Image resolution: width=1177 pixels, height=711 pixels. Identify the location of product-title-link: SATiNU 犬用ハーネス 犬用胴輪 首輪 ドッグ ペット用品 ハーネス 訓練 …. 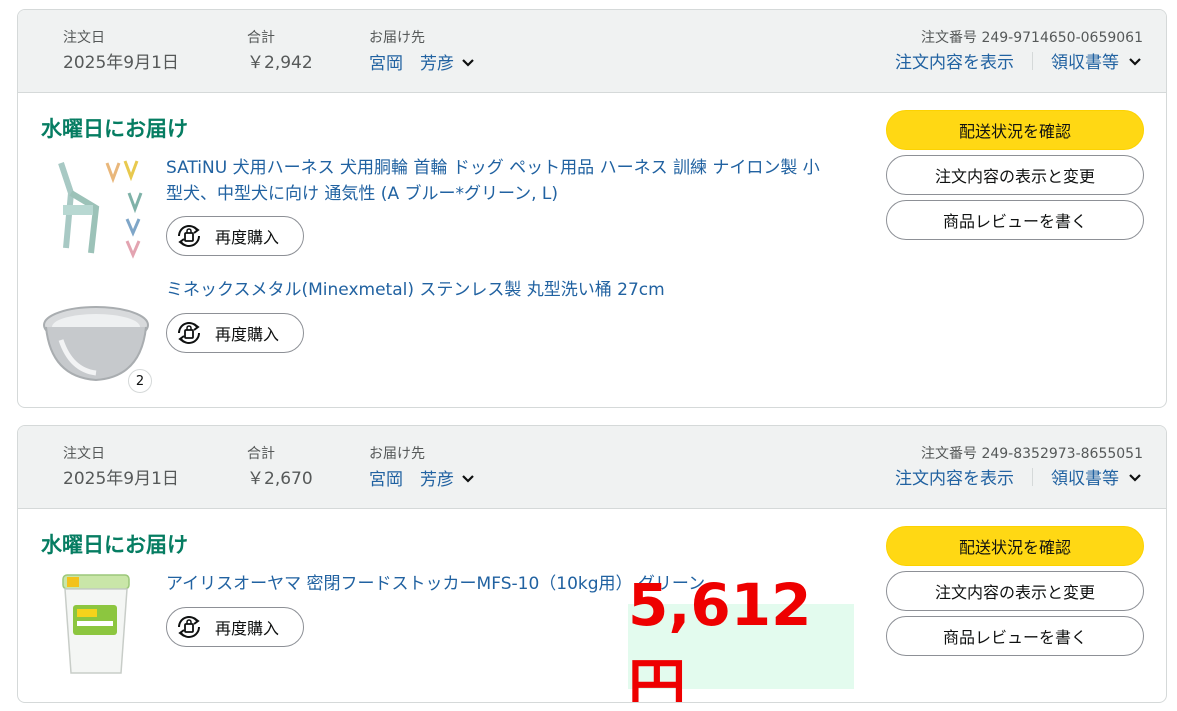
(496, 181).